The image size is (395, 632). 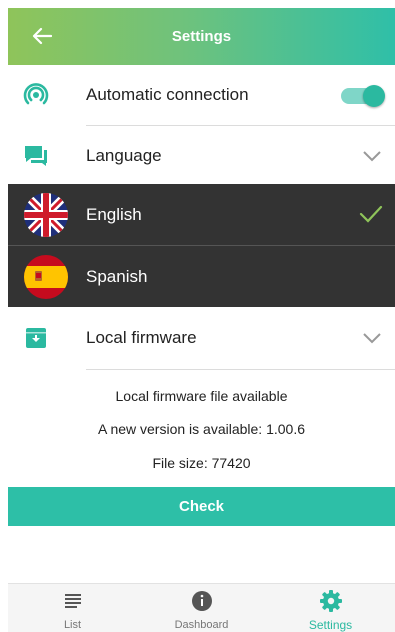 I want to click on local-firmware-label: Local firmware, so click(x=141, y=337).